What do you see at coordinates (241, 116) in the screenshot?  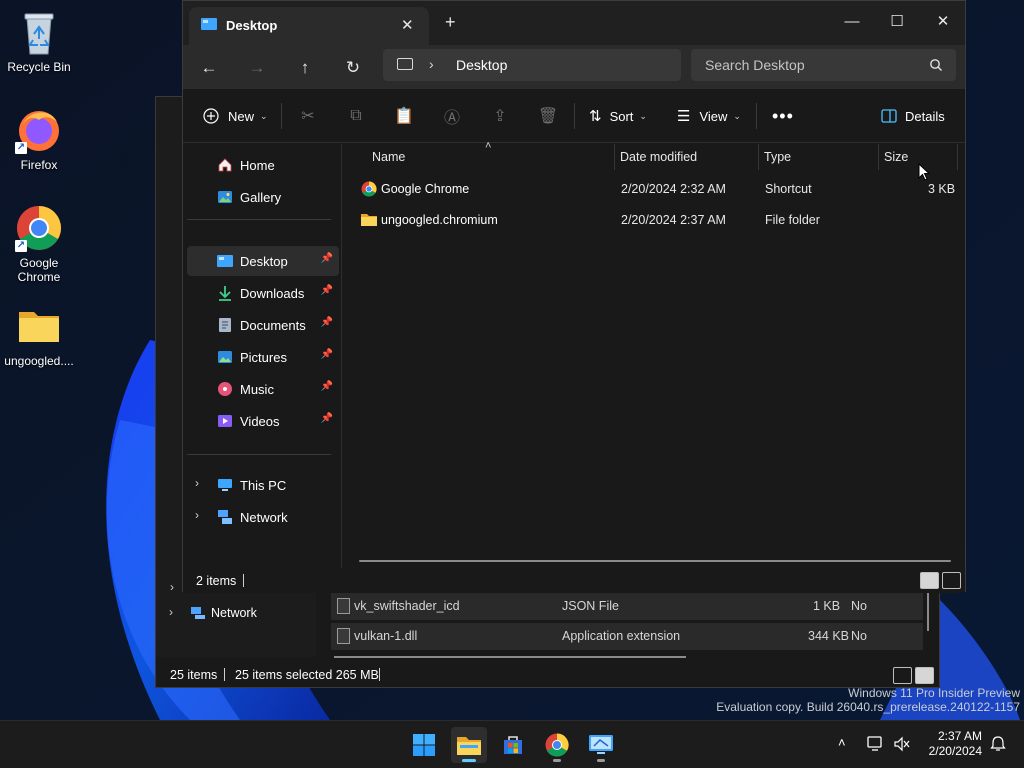 I see `new-label: New` at bounding box center [241, 116].